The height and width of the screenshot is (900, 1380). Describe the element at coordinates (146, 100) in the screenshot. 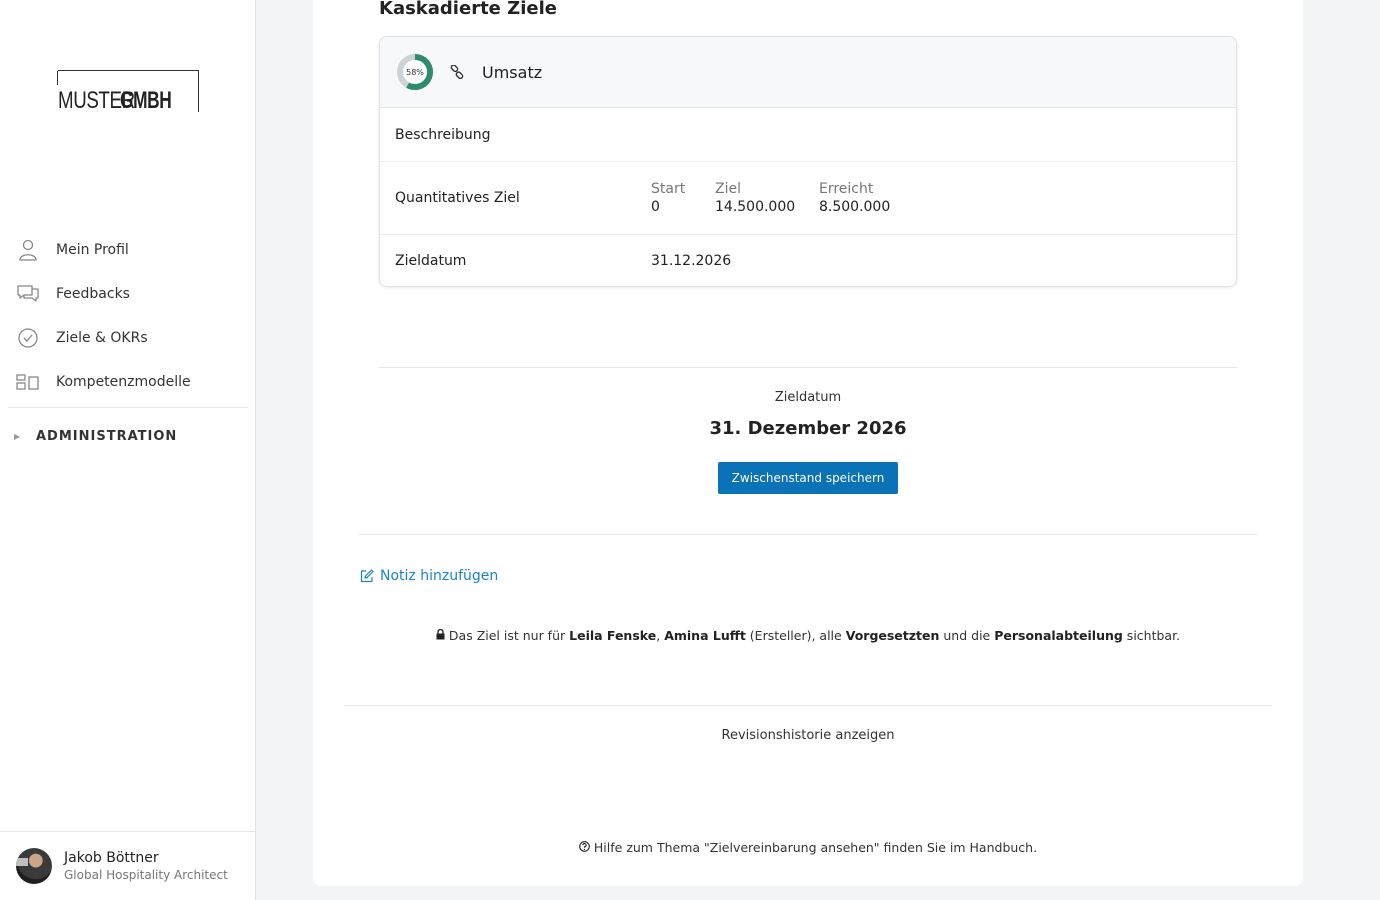

I see `logo-text-bold: GMBH` at that location.